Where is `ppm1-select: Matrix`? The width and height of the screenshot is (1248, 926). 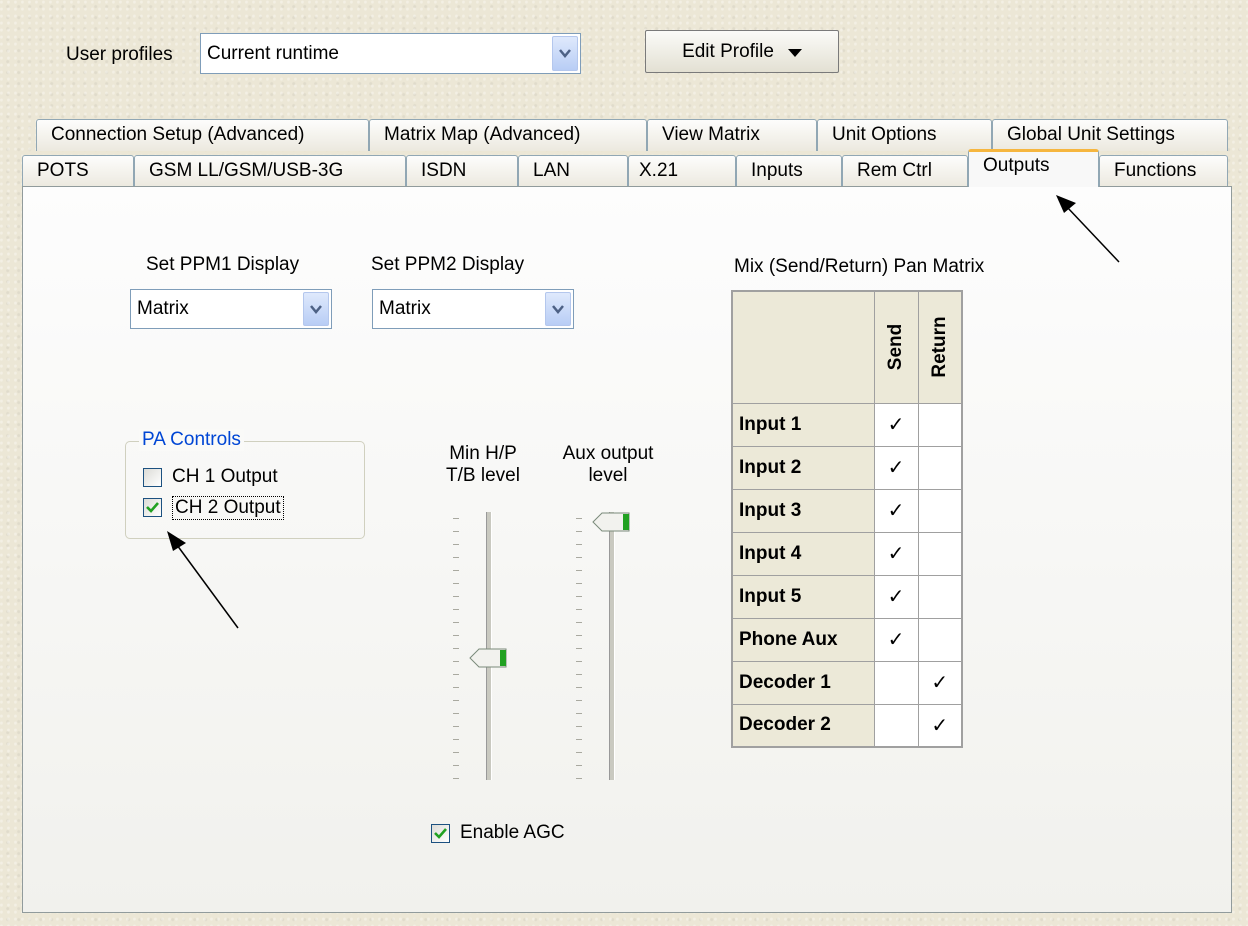 ppm1-select: Matrix is located at coordinates (231, 309).